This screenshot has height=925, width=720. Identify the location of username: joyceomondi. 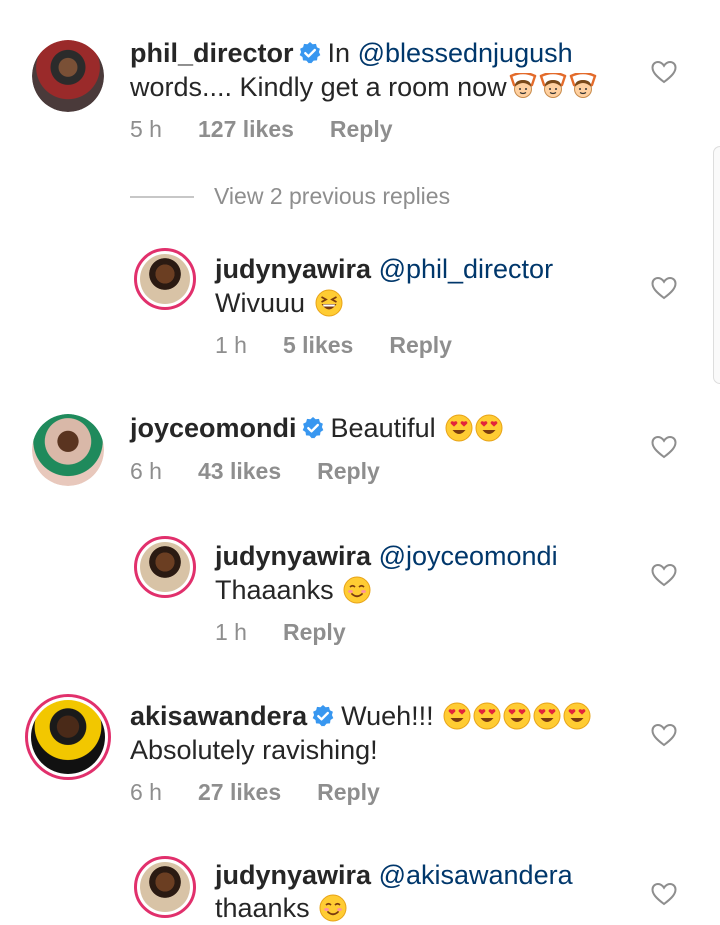
(213, 428).